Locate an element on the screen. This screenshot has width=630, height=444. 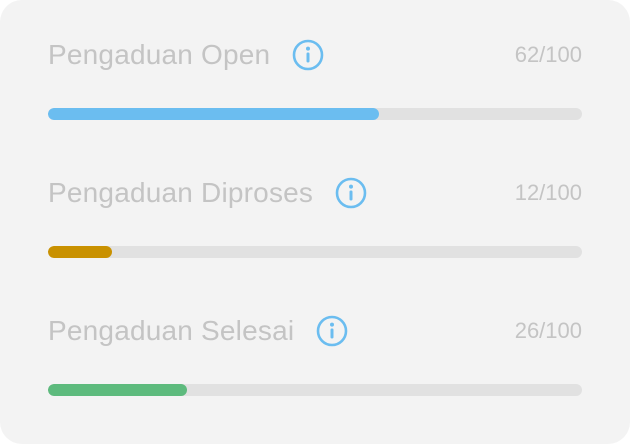
progress-fill-open is located at coordinates (214, 114).